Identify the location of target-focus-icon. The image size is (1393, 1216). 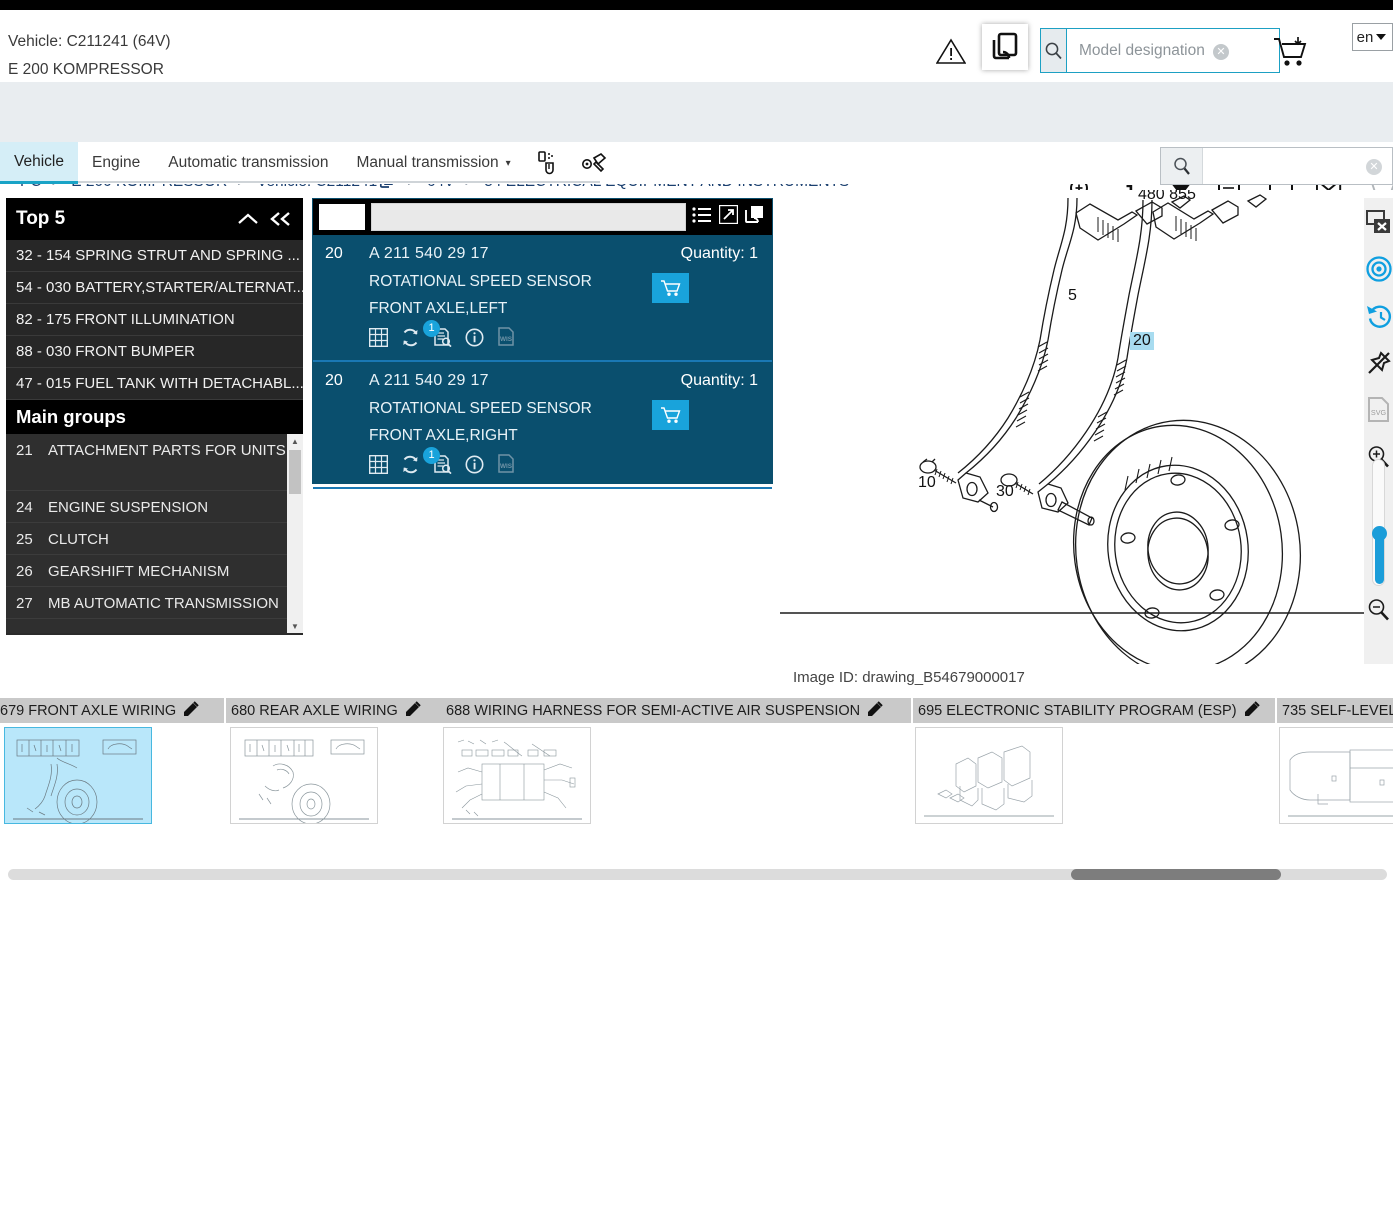
(1378, 268).